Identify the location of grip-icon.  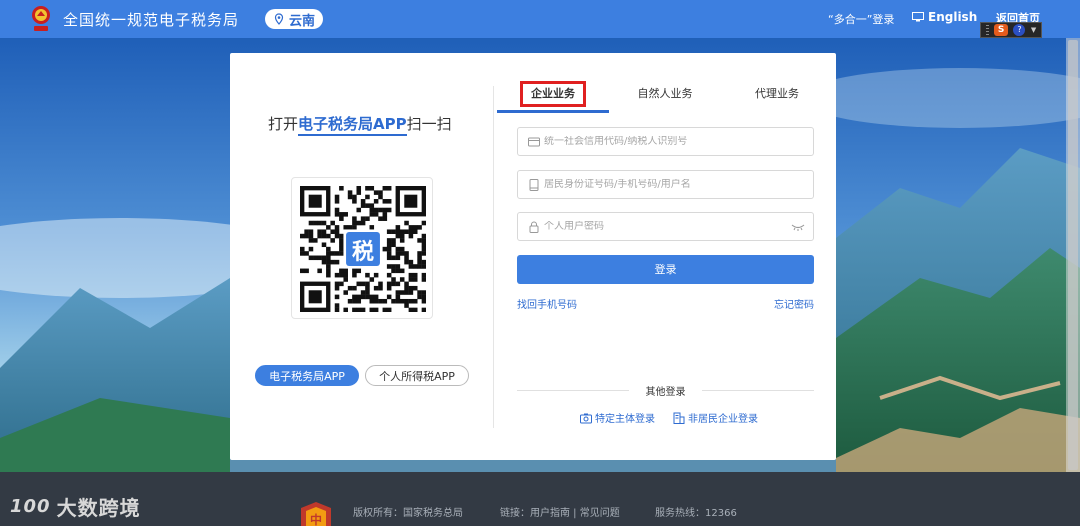
(987, 30).